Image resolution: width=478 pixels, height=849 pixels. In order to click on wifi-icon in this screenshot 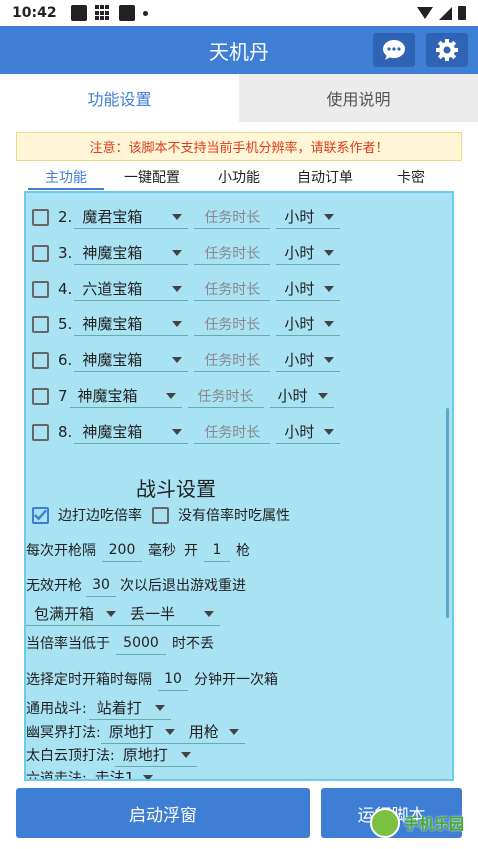, I will do `click(425, 13)`.